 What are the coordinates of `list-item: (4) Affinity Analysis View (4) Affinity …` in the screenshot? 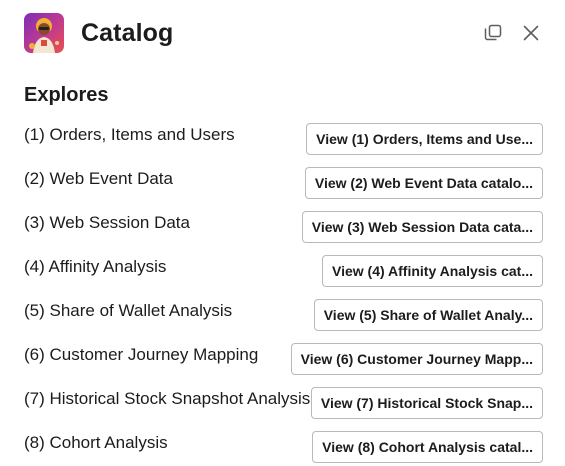 It's located at (283, 274).